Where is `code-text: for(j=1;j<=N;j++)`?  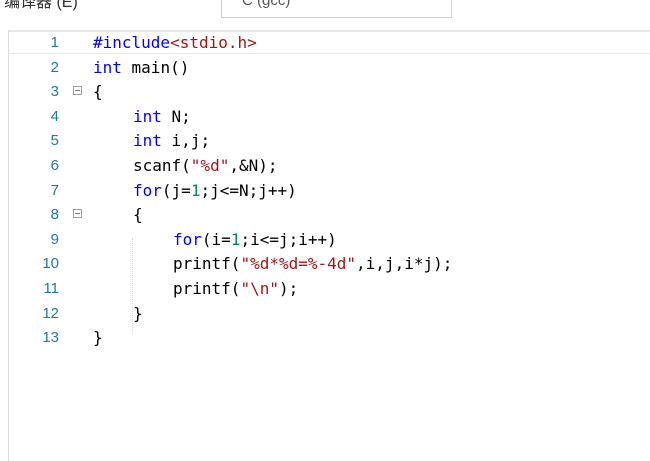 code-text: for(j=1;j<=N;j++) is located at coordinates (215, 191).